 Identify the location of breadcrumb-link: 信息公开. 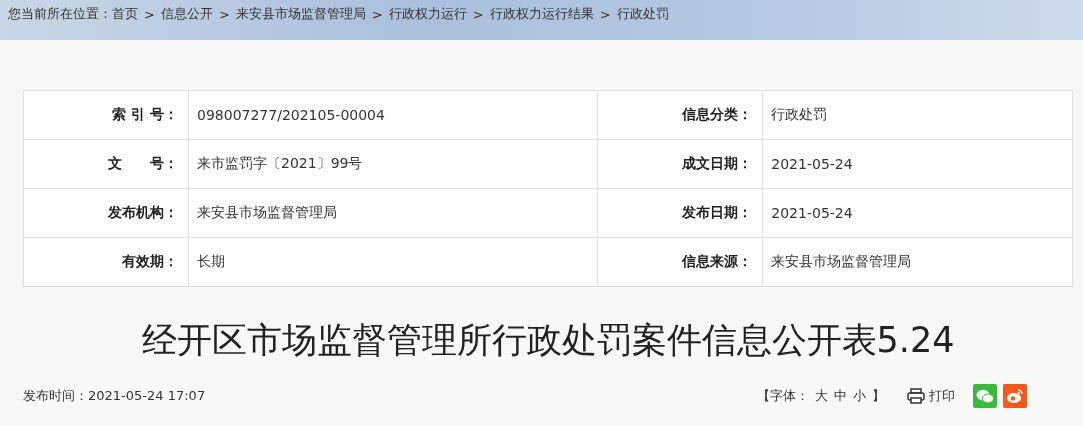
(186, 14).